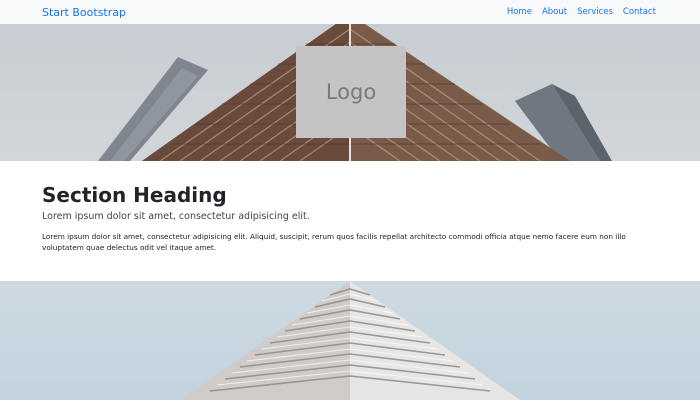 This screenshot has width=700, height=400. I want to click on white-building-illustration, so click(350, 340).